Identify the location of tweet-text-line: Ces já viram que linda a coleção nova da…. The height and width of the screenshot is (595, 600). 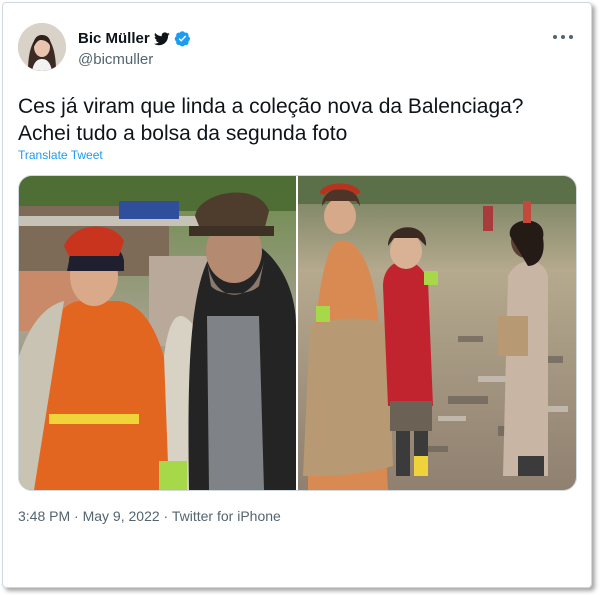
(271, 106).